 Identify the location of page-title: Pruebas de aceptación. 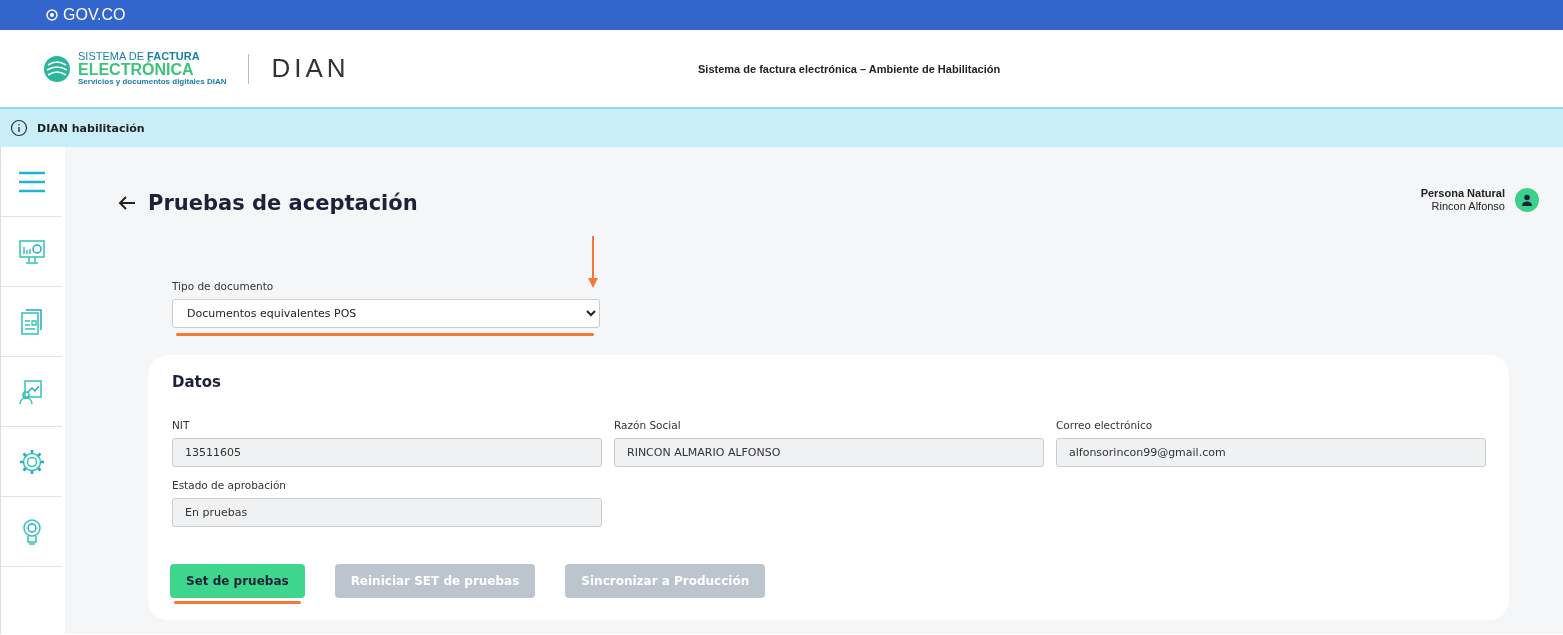
(283, 203).